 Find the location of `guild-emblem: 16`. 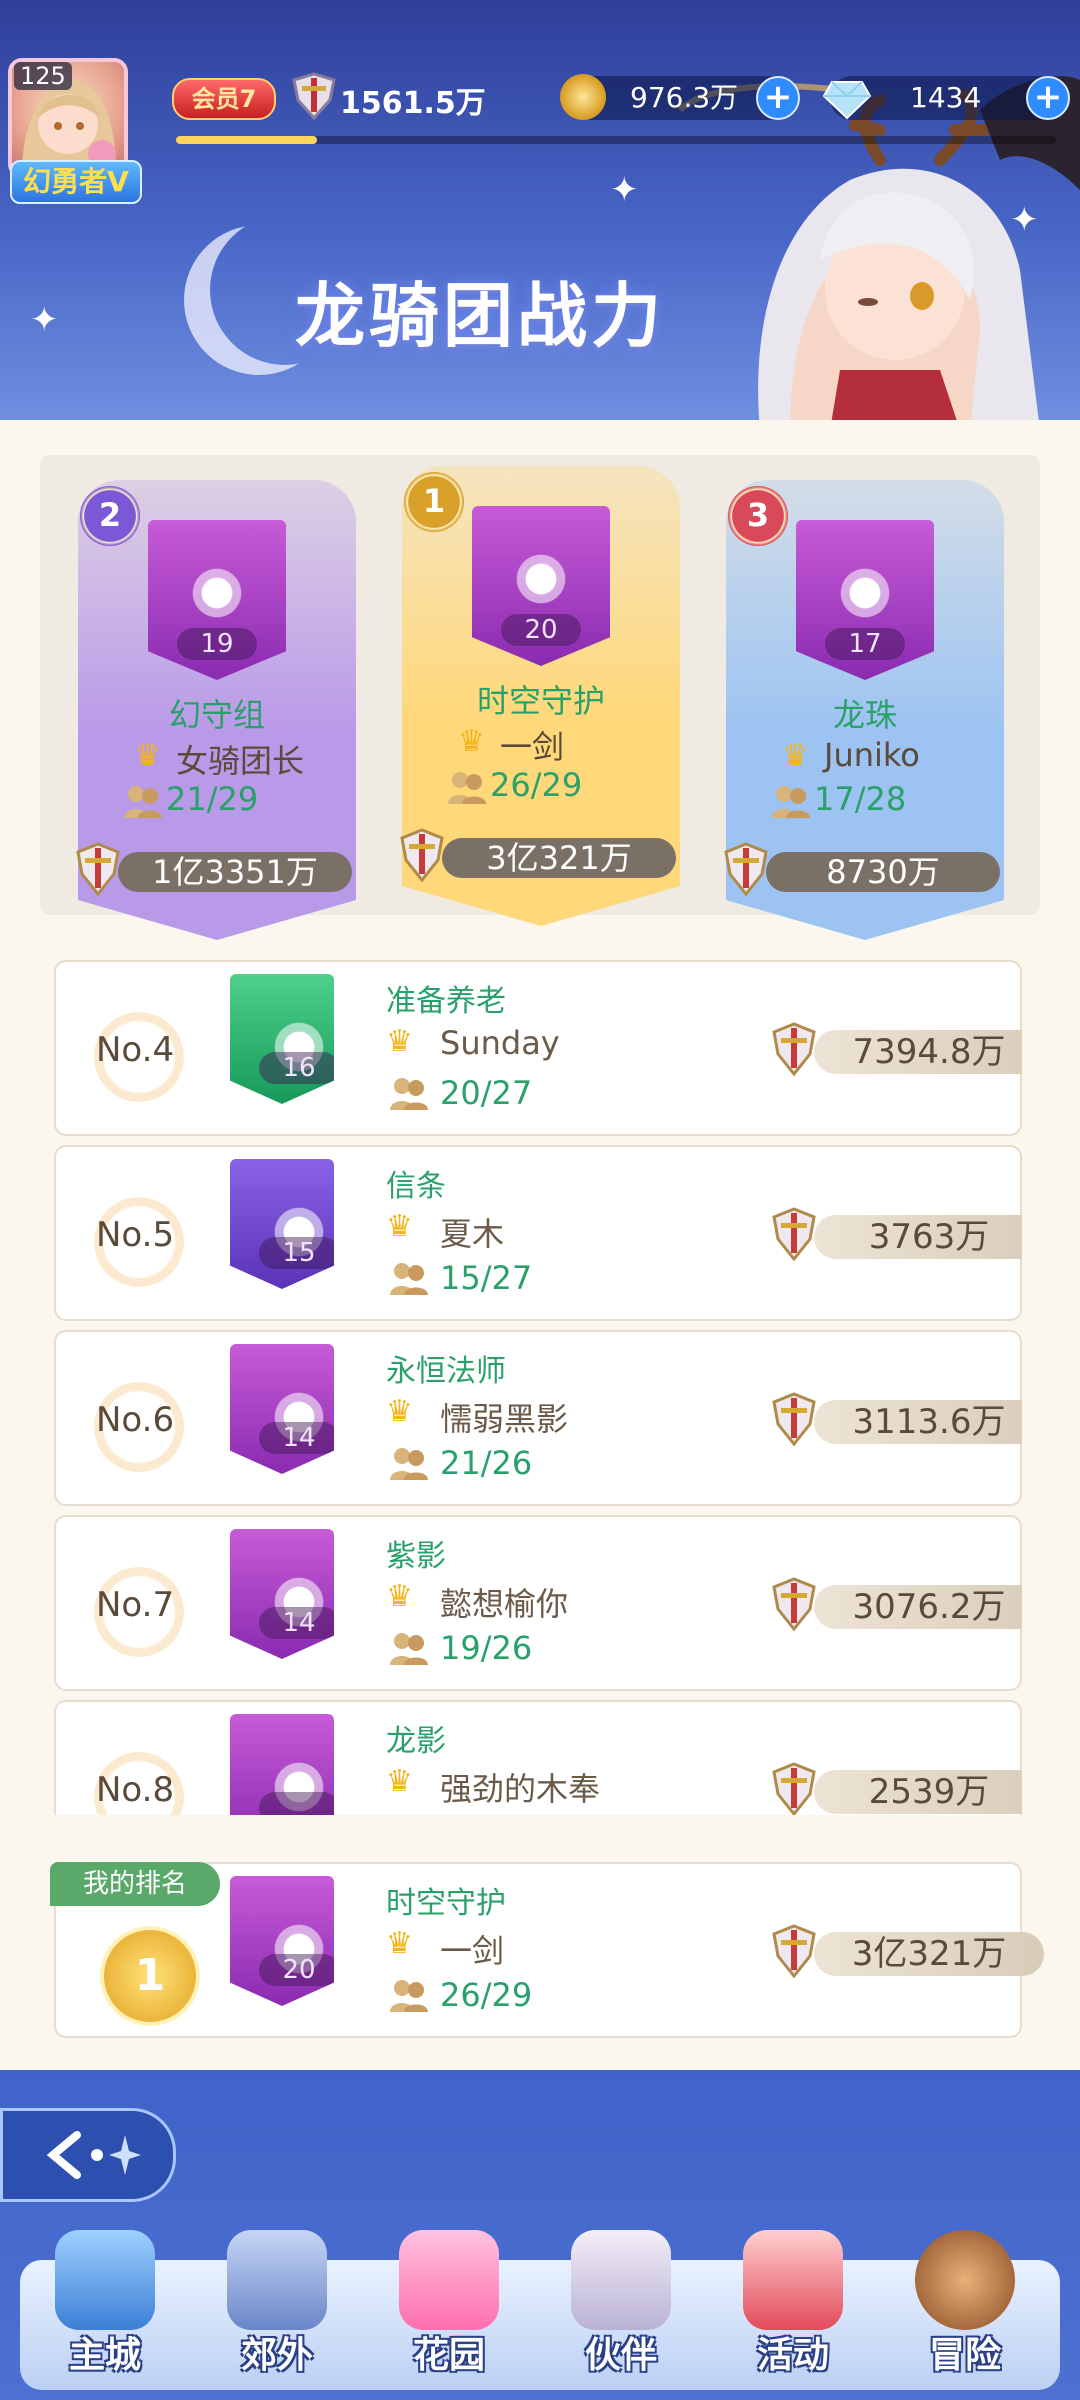

guild-emblem: 16 is located at coordinates (282, 1039).